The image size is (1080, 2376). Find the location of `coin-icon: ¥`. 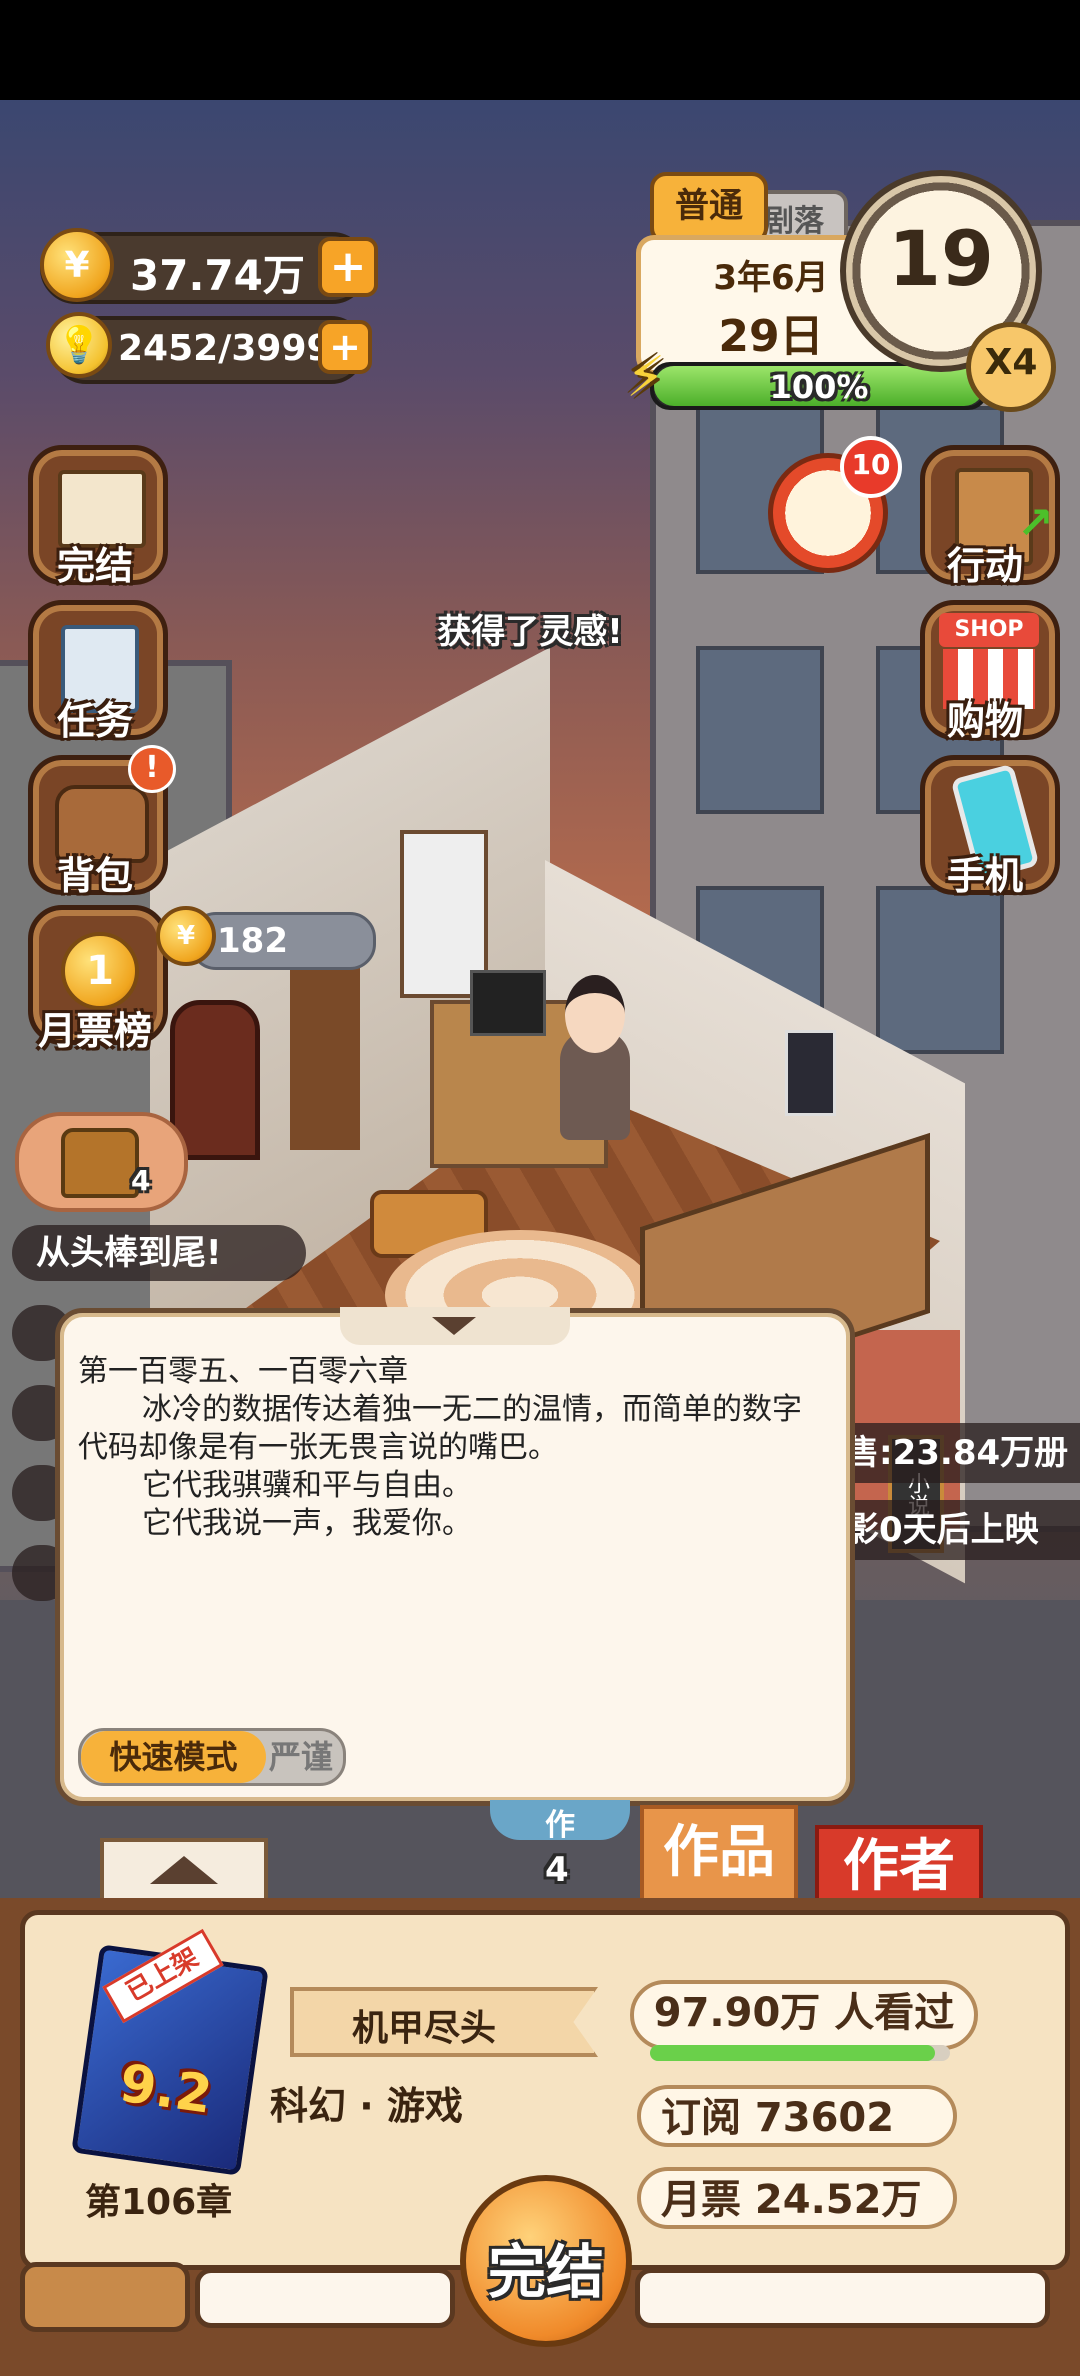

coin-icon: ¥ is located at coordinates (77, 265).